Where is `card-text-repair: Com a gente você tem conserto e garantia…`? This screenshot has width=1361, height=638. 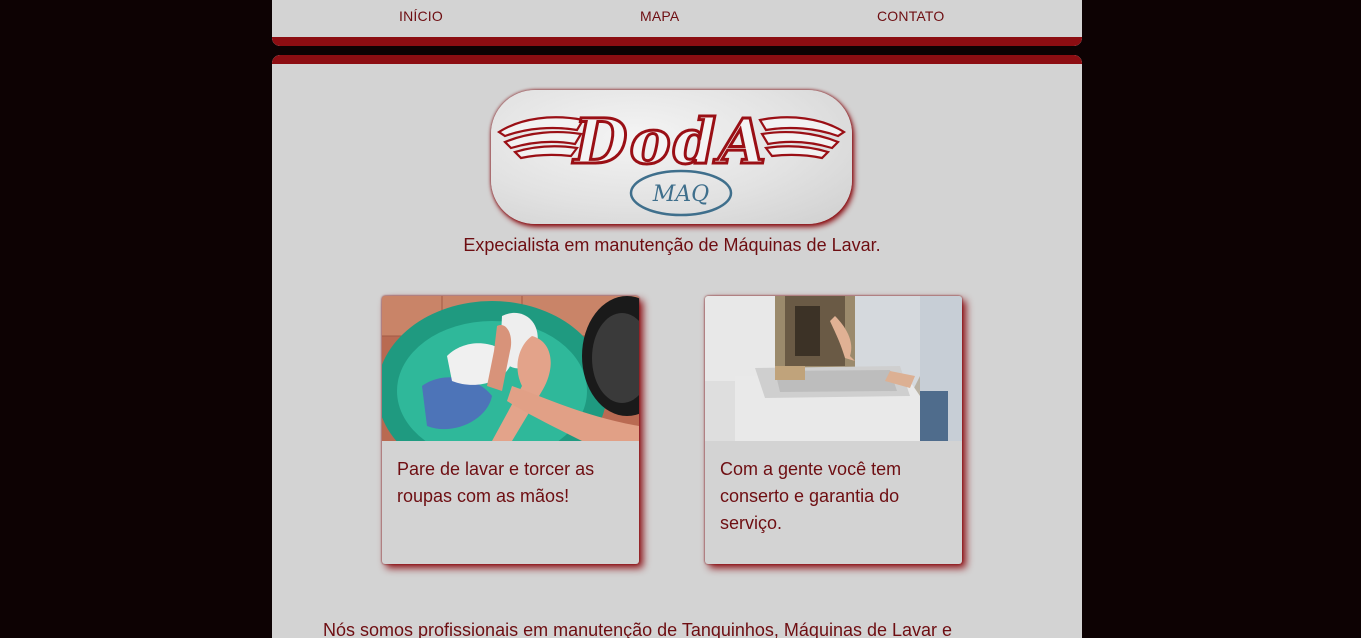 card-text-repair: Com a gente você tem conserto e garantia… is located at coordinates (811, 496).